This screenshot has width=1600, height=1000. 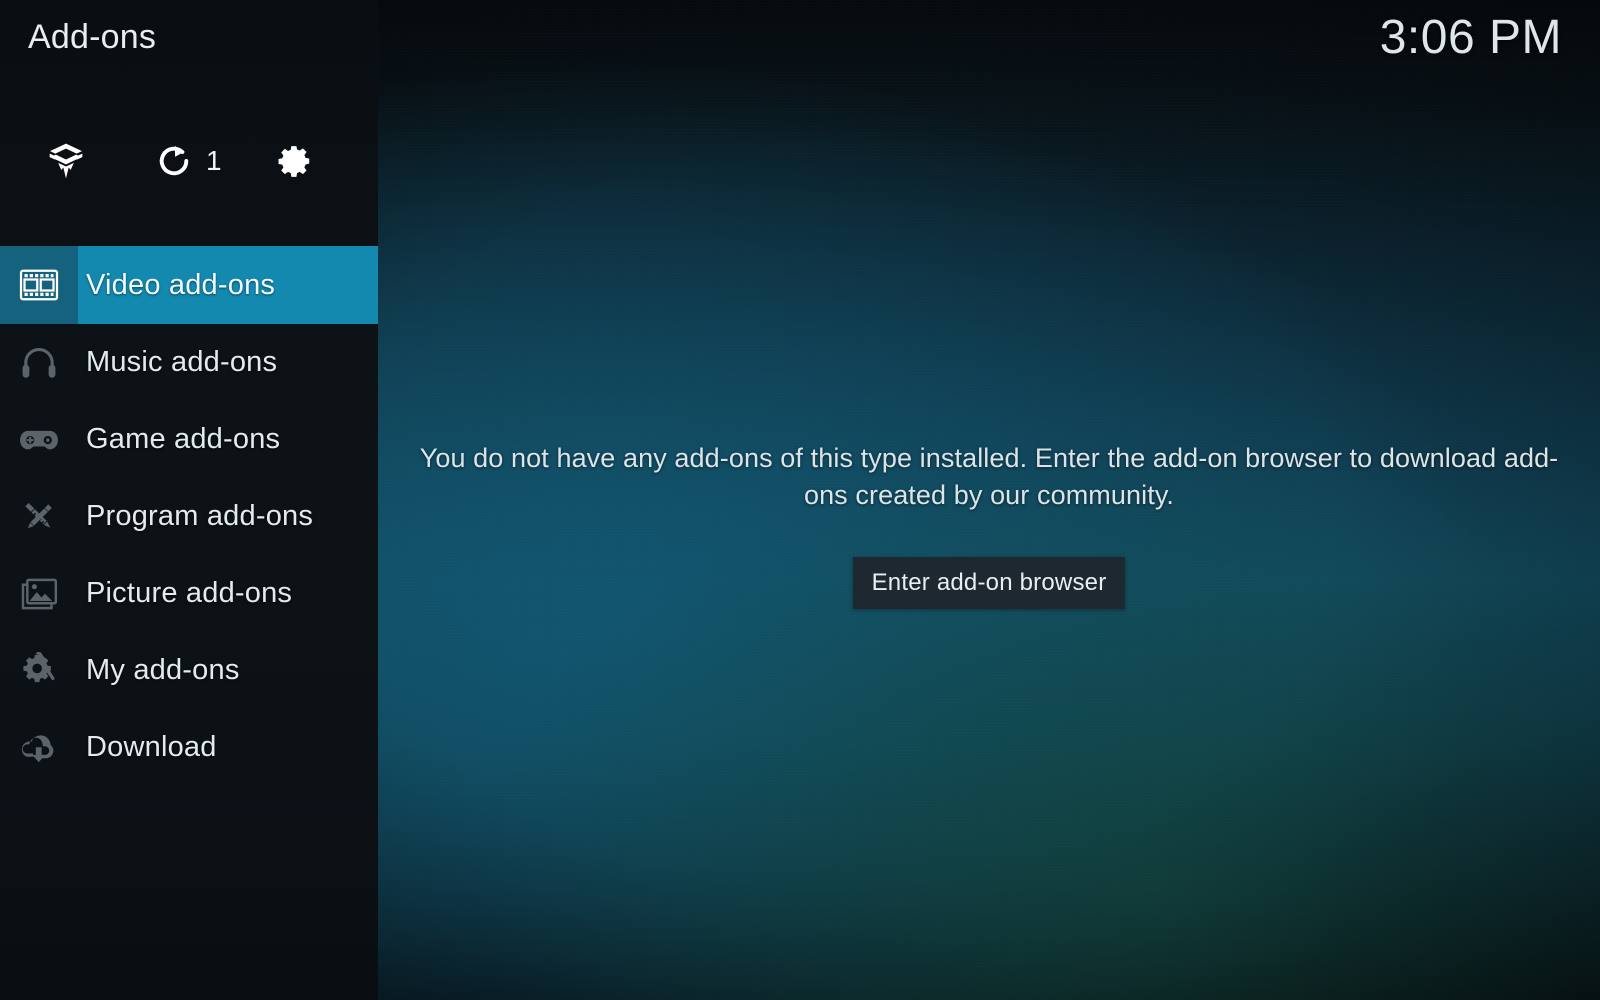 I want to click on addon-settings-button, so click(x=295, y=161).